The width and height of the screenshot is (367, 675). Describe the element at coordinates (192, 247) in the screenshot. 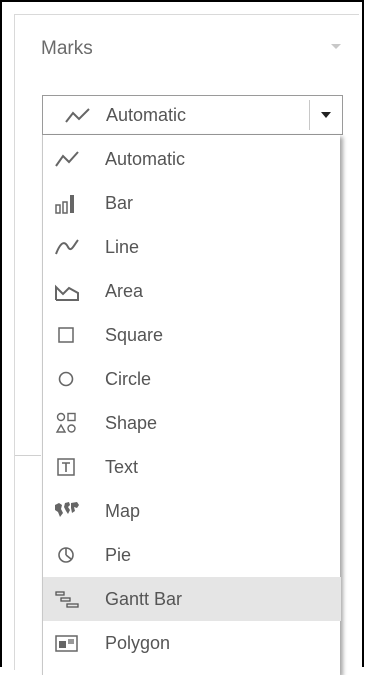

I see `menu-item-line: Line` at that location.